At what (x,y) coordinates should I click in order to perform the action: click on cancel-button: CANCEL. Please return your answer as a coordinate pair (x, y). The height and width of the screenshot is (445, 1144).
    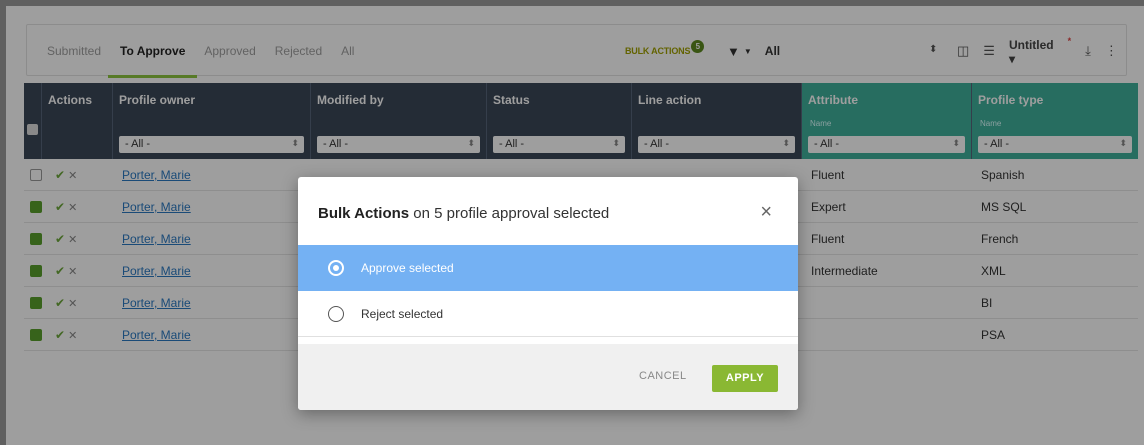
    Looking at the image, I should click on (663, 376).